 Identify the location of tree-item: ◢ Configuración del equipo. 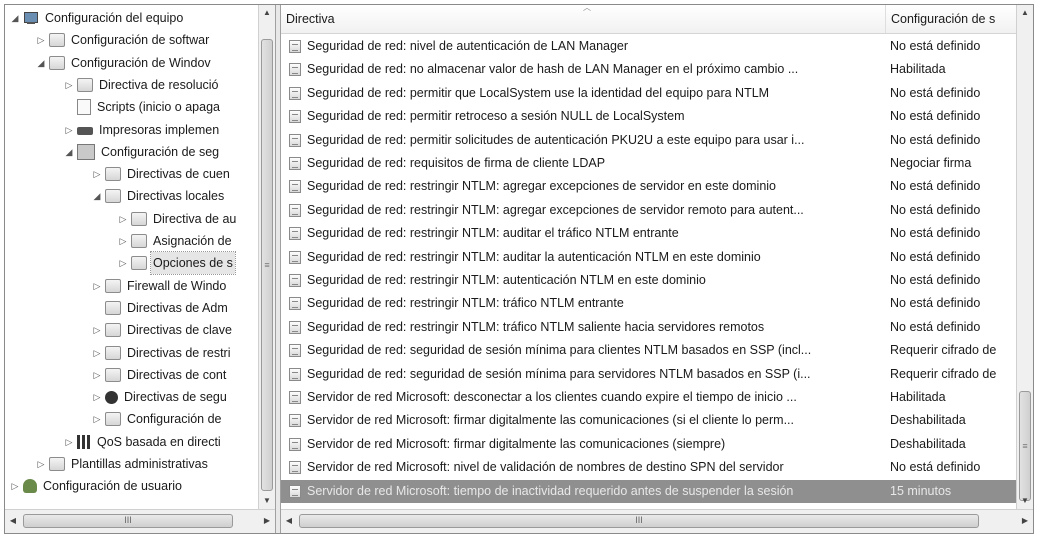
(97, 18).